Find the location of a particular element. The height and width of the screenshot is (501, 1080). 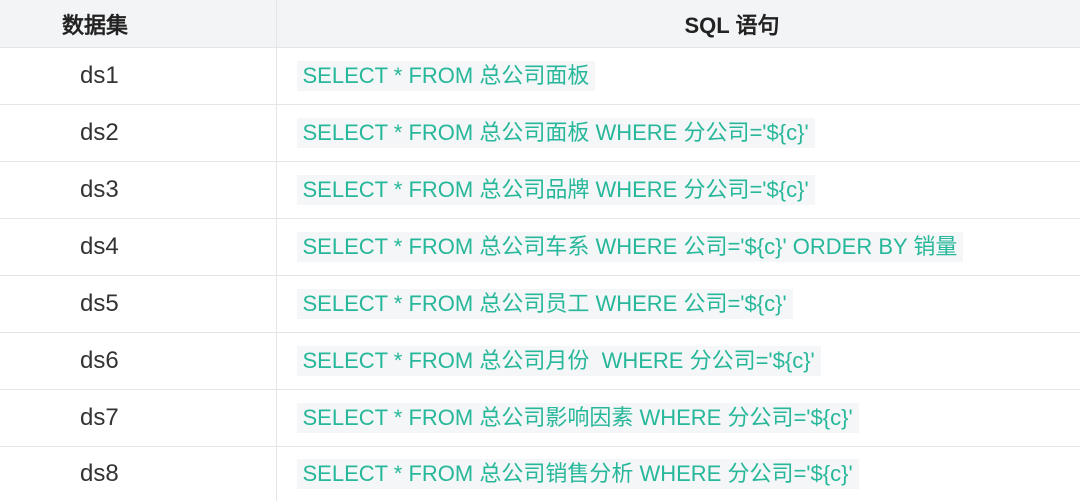

table-row: ds5 SELECT * FROM 总公司员工 WHERE 公司='${c}' is located at coordinates (540, 304).